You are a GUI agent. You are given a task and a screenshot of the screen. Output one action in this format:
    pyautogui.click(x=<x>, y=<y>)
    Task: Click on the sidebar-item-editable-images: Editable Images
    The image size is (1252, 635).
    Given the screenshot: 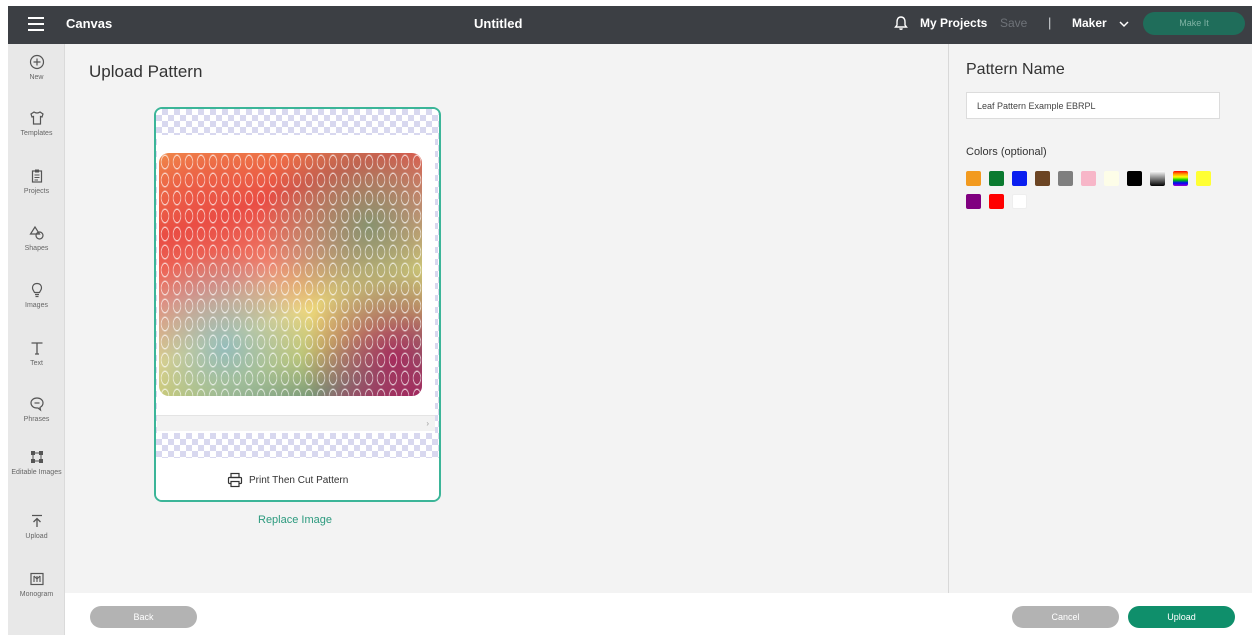 What is the action you would take?
    pyautogui.click(x=36, y=463)
    